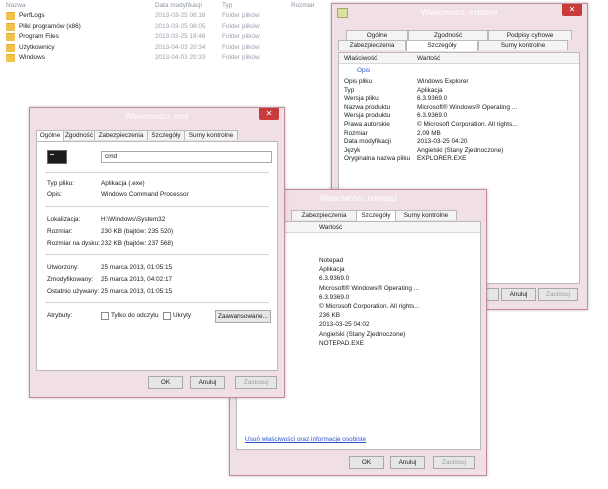  I want to click on description-value: Windows Command Processor, so click(145, 194).